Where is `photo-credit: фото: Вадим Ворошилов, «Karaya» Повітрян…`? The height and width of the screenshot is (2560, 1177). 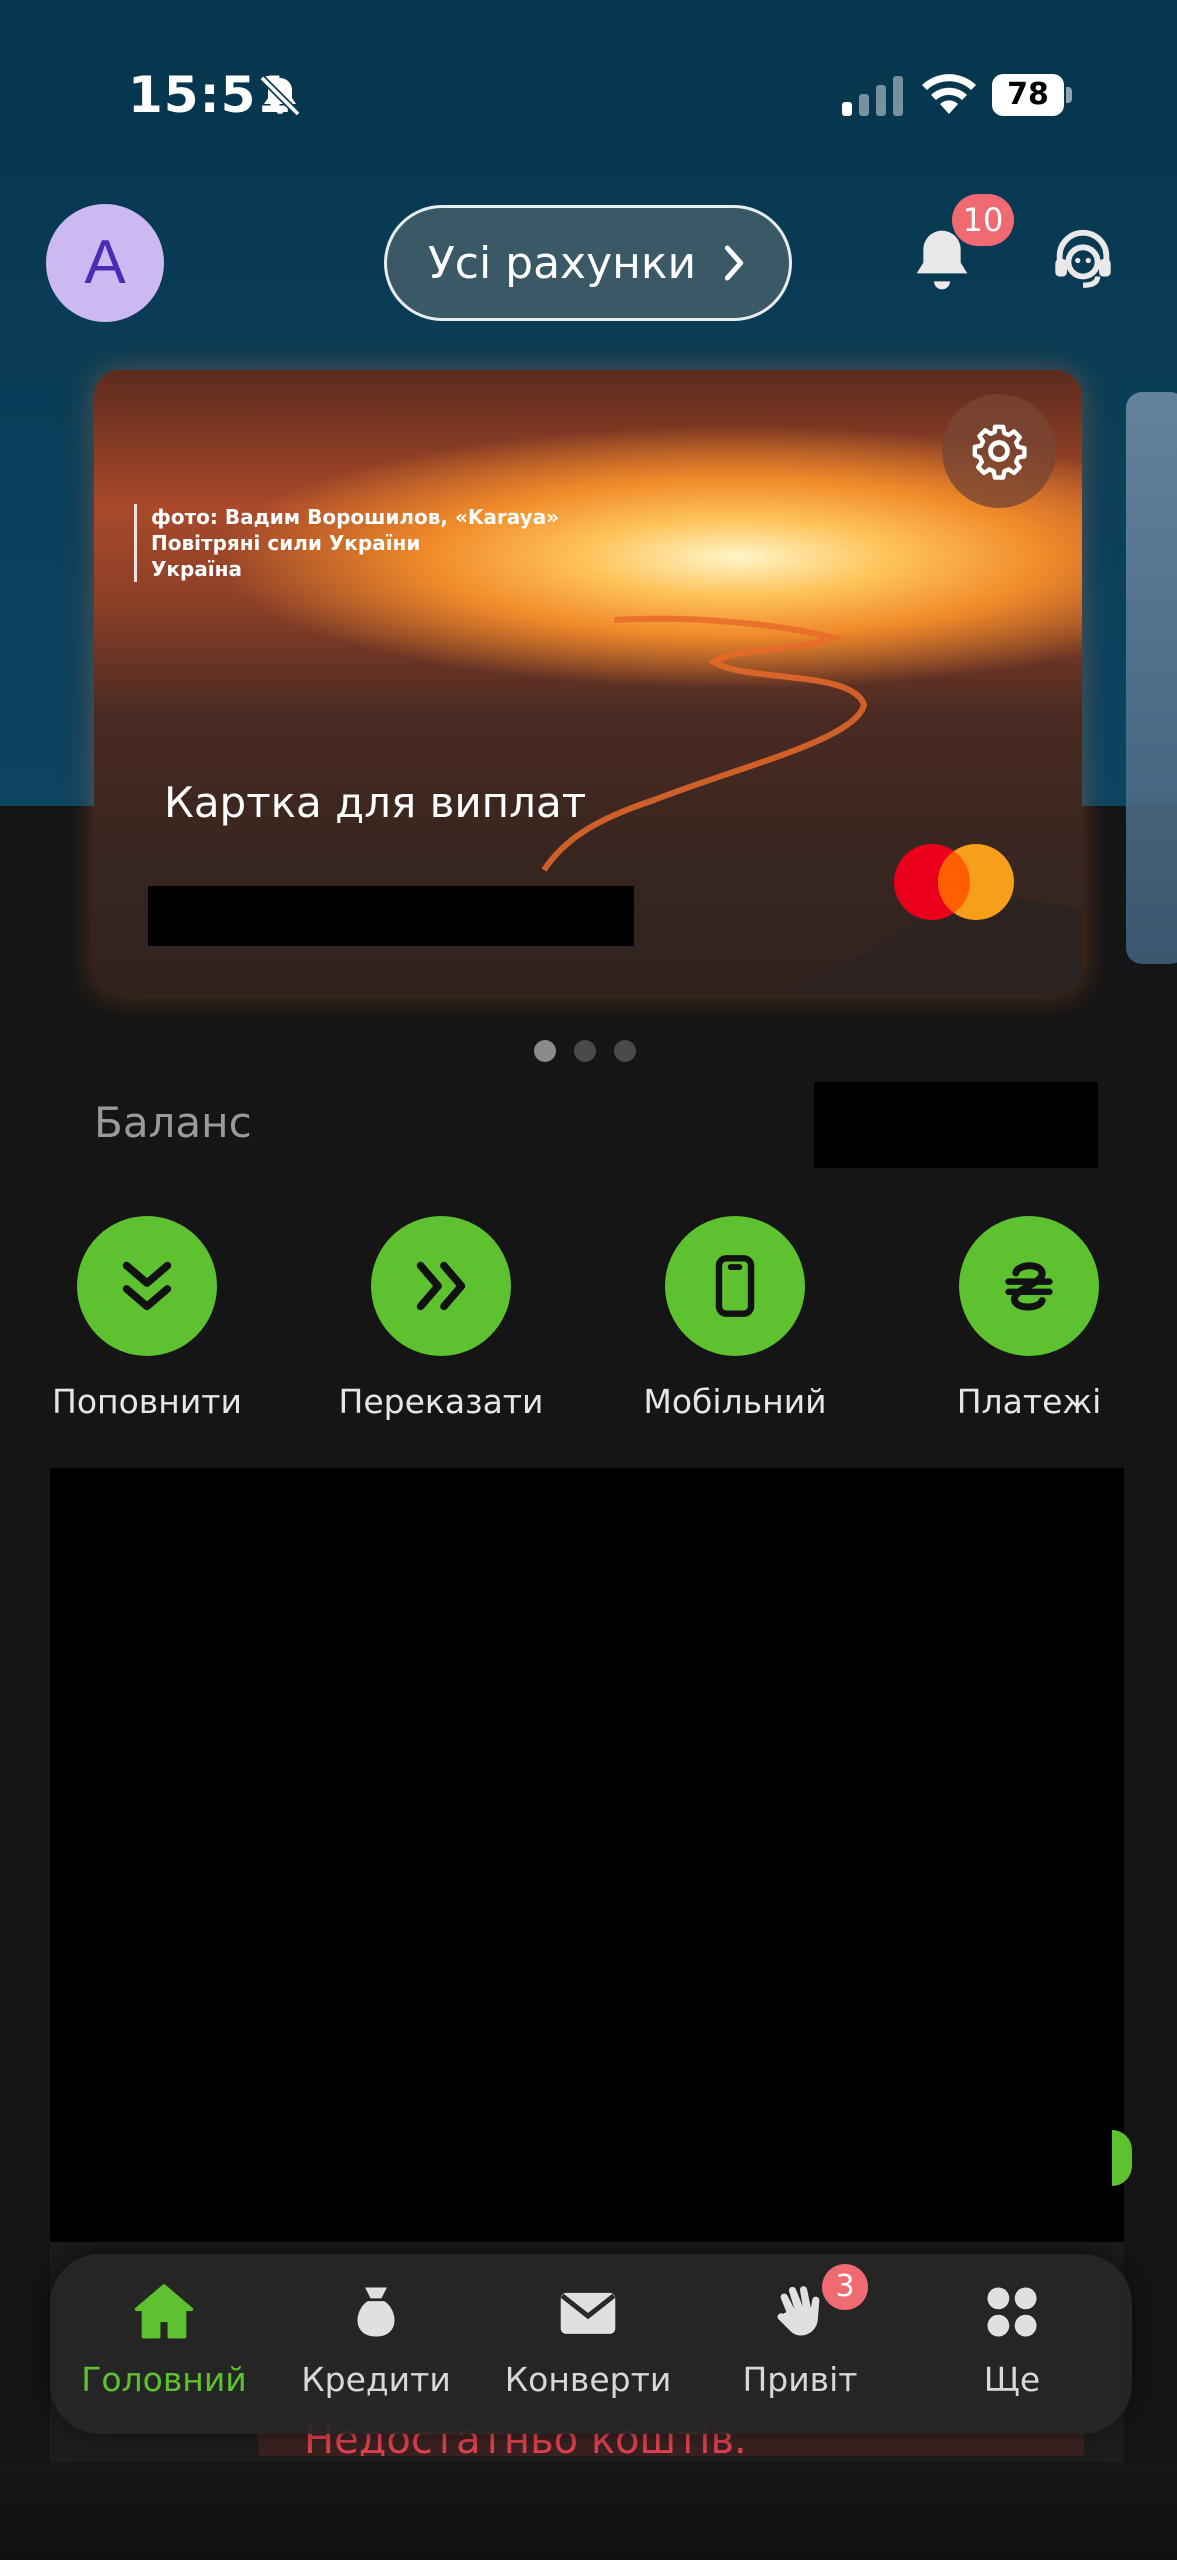 photo-credit: фото: Вадим Ворошилов, «Karaya» Повітрян… is located at coordinates (346, 543).